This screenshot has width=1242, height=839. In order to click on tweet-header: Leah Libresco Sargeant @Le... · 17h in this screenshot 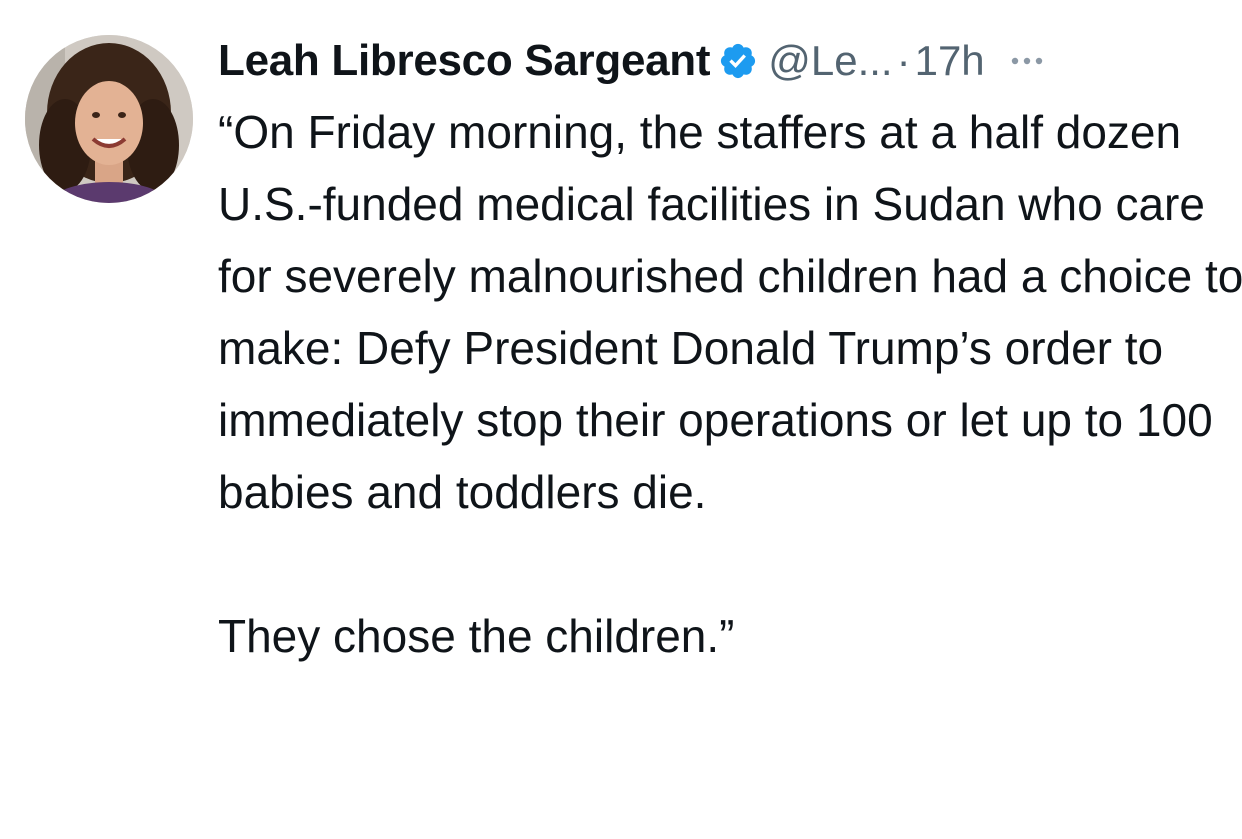, I will do `click(730, 61)`.